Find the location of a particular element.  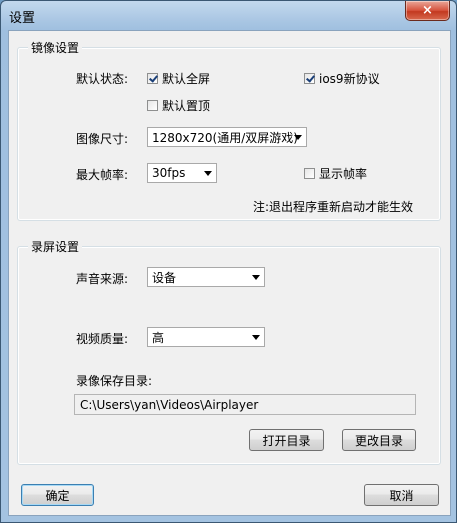

fullscreen-label: 默认全屏 is located at coordinates (186, 79).